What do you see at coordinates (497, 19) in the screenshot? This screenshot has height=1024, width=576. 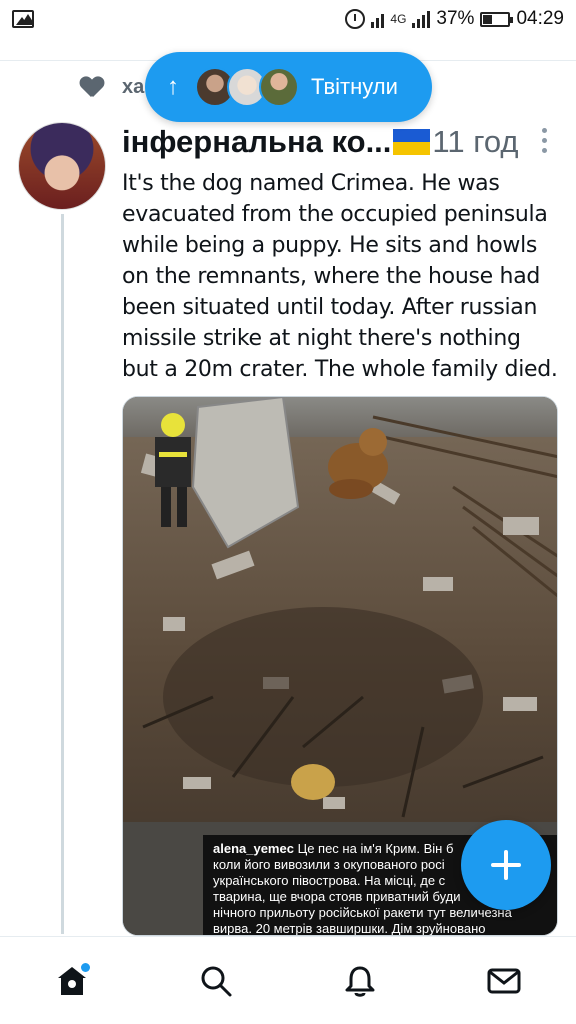 I see `battery-icon` at bounding box center [497, 19].